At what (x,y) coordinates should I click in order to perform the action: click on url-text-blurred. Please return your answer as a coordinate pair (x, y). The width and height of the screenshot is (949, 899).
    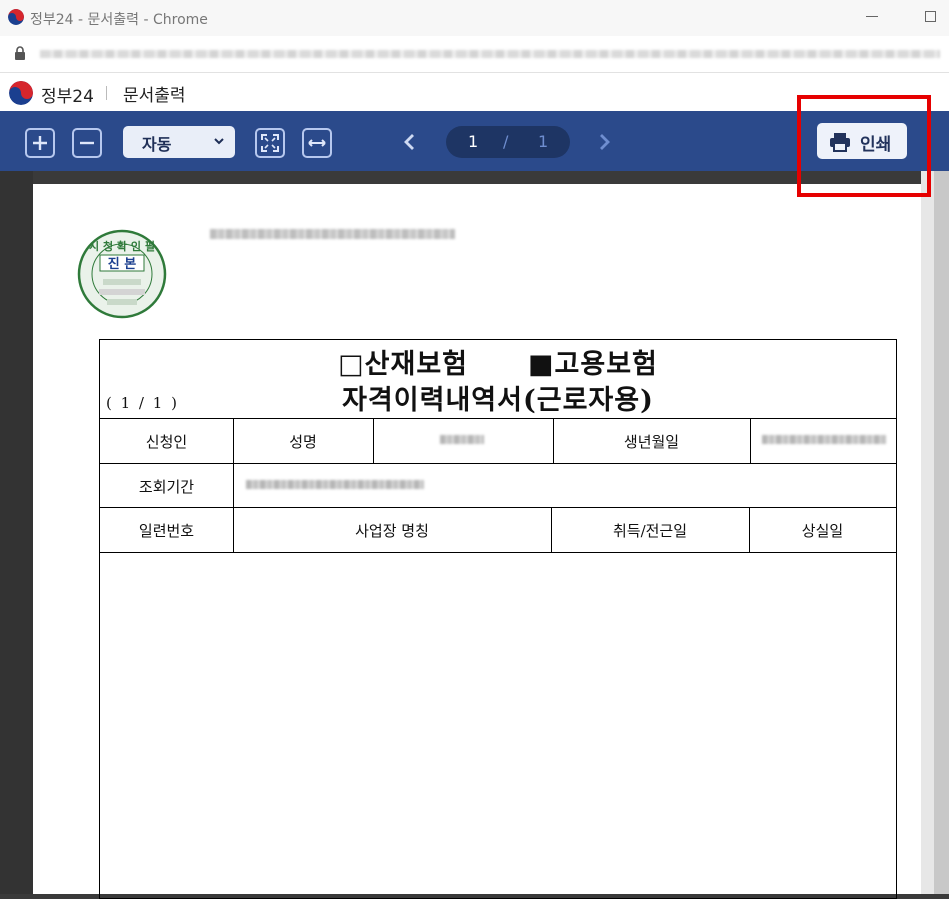
    Looking at the image, I should click on (490, 54).